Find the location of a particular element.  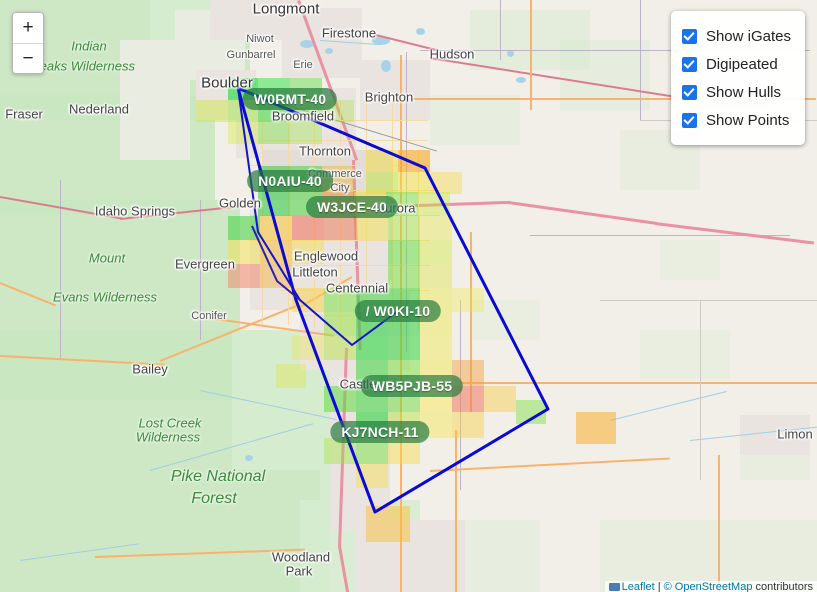

station-callsign: W0RMT-40 is located at coordinates (290, 99).